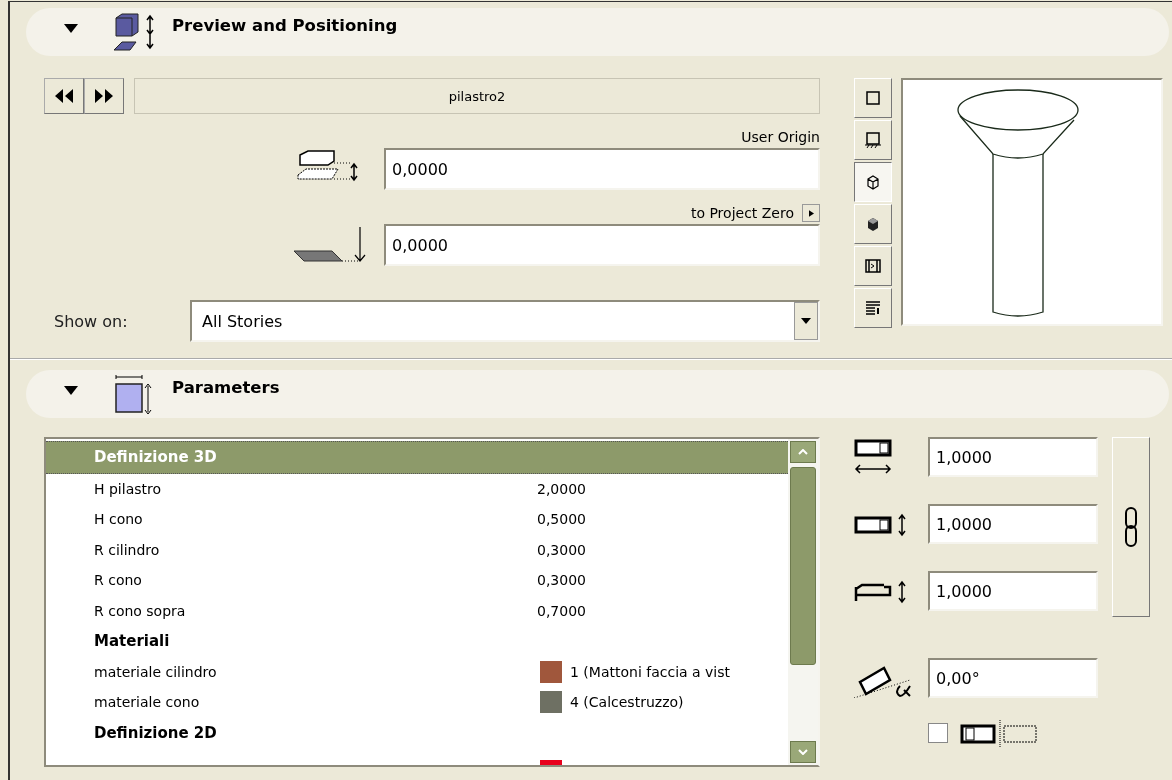 The height and width of the screenshot is (780, 1172). What do you see at coordinates (417, 671) in the screenshot?
I see `parameter-row: materiale cilindro 1 (Mattoni faccia a vist` at bounding box center [417, 671].